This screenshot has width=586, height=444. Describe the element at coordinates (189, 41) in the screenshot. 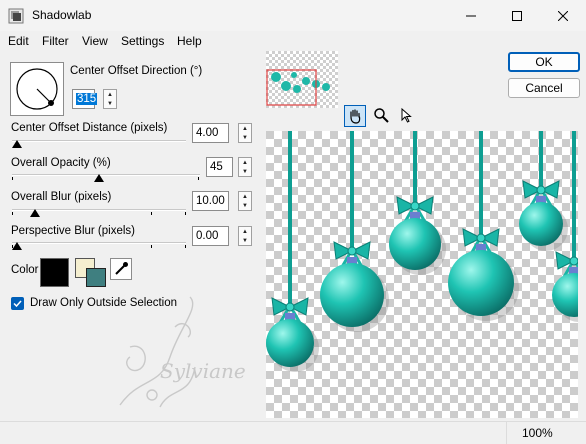

I see `menu-help: Help` at that location.